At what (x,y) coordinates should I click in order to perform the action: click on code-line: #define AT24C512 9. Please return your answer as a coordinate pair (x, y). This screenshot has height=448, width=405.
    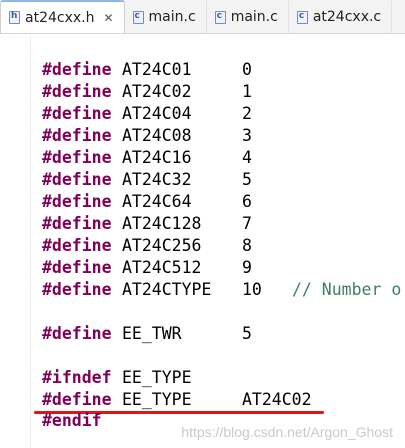
    Looking at the image, I should click on (147, 267).